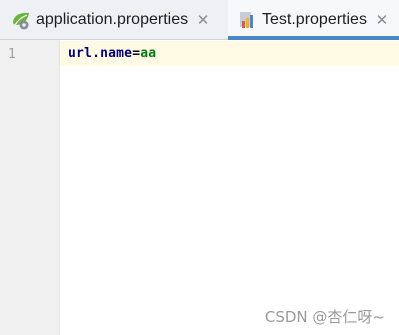 This screenshot has width=399, height=335. What do you see at coordinates (100, 53) in the screenshot?
I see `property-key: url.name` at bounding box center [100, 53].